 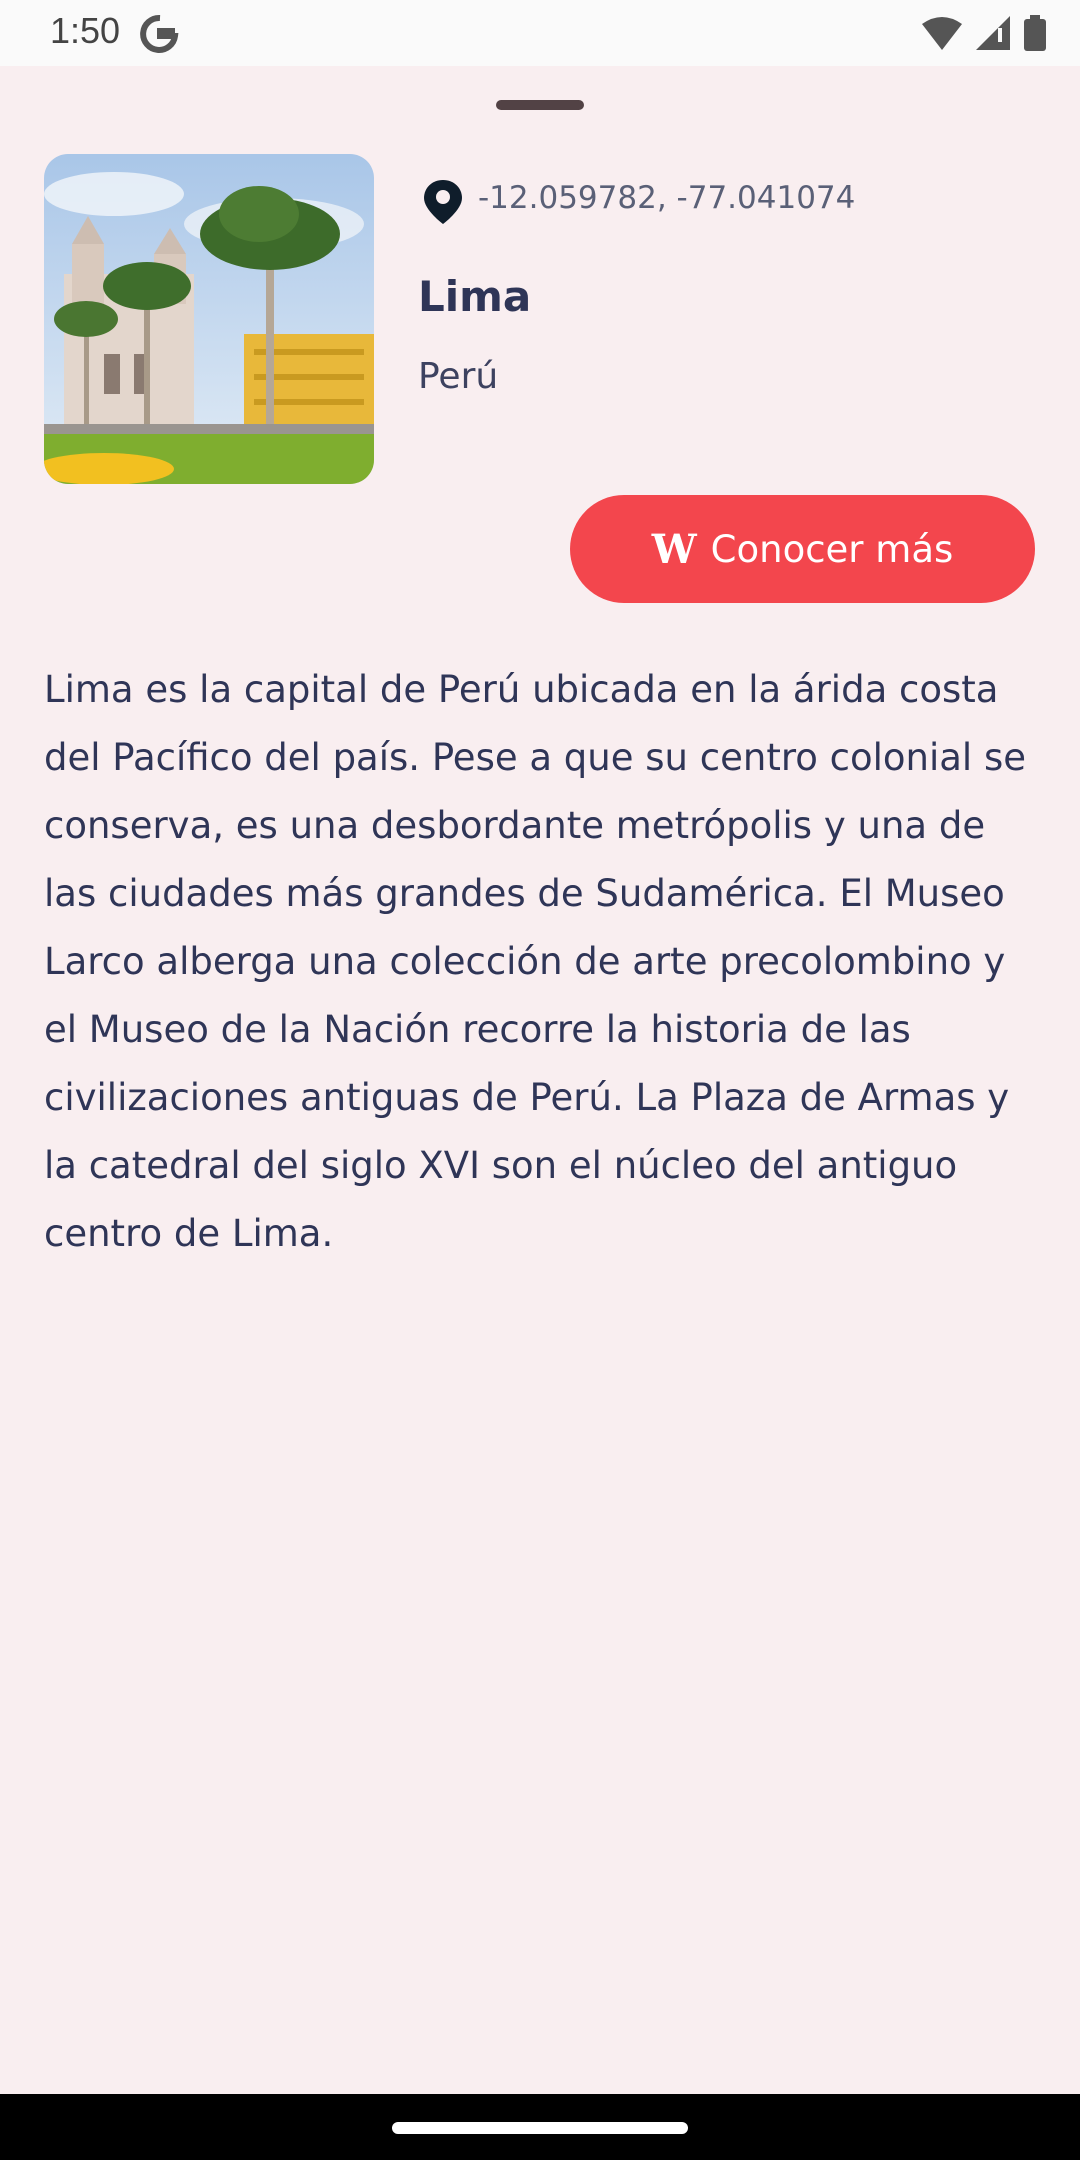 What do you see at coordinates (540, 33) in the screenshot?
I see `status-bar: 1:50` at bounding box center [540, 33].